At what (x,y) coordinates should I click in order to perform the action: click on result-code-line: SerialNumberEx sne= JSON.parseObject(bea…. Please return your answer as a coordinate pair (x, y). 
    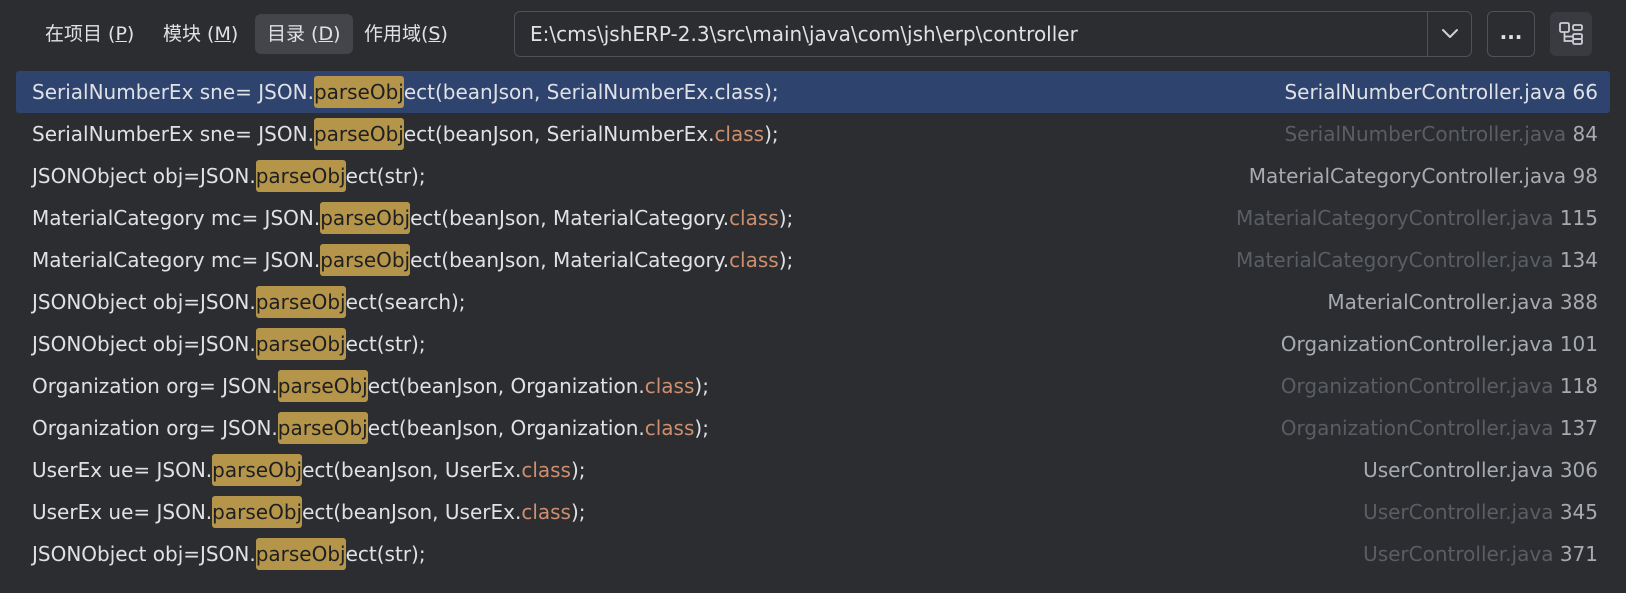
    Looking at the image, I should click on (405, 92).